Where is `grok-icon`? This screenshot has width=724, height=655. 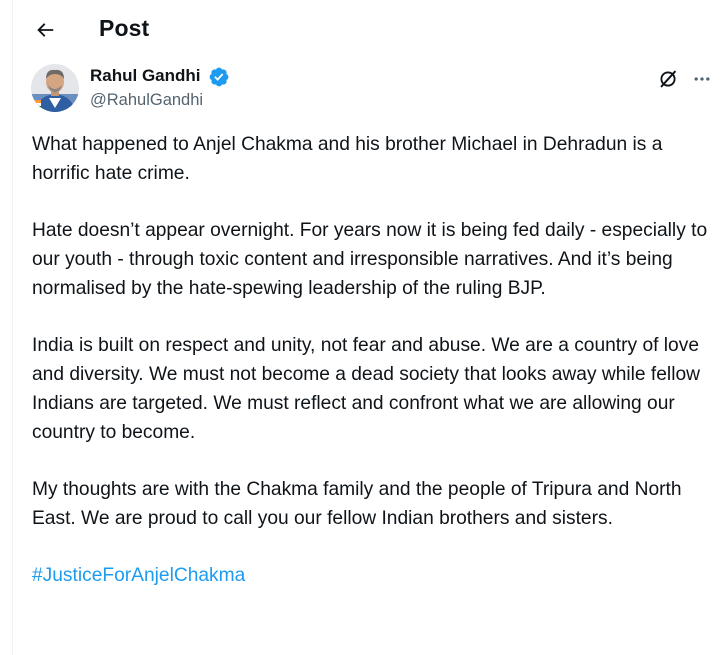 grok-icon is located at coordinates (668, 79).